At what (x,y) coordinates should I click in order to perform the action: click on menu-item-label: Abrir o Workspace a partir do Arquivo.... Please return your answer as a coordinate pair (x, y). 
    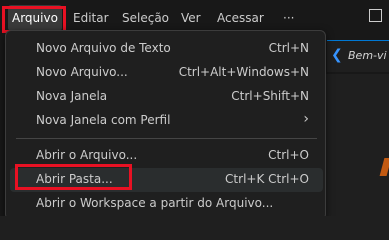
    Looking at the image, I should click on (155, 203).